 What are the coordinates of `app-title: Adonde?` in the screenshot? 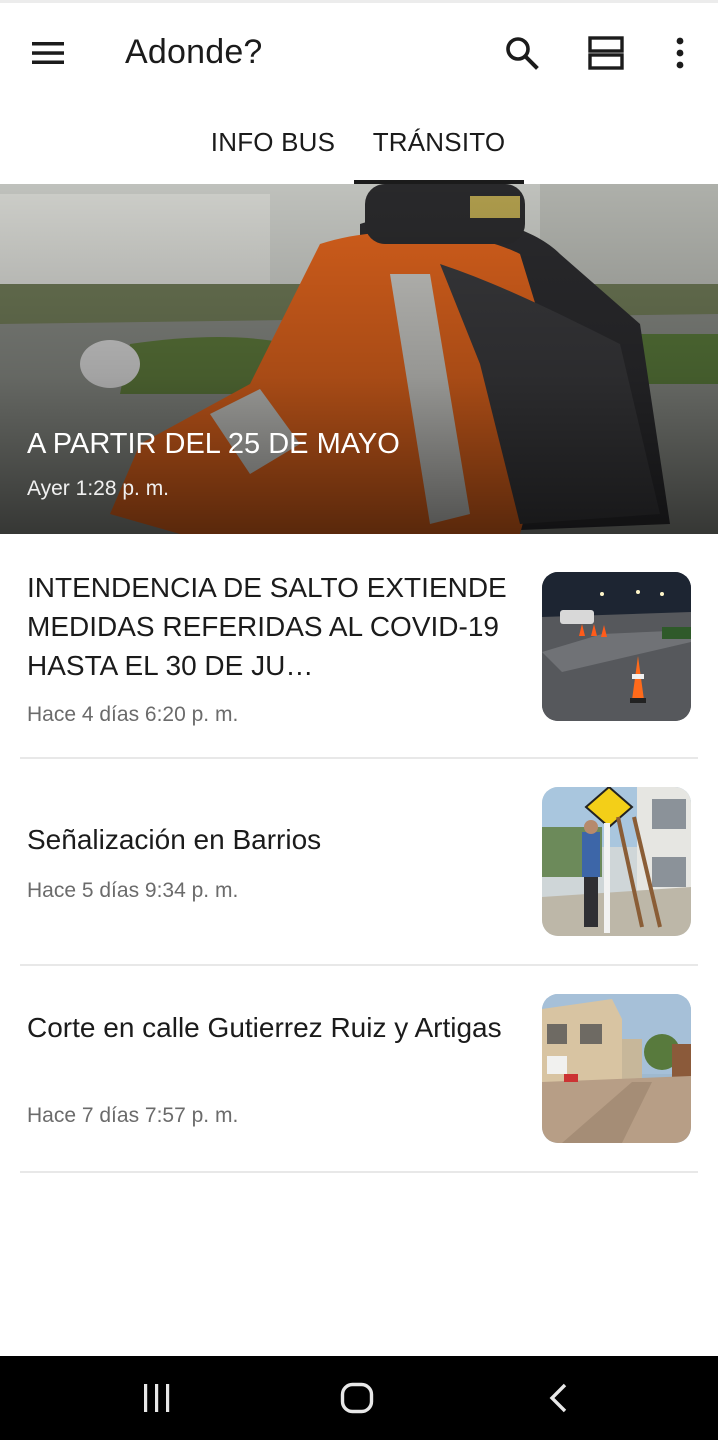 It's located at (194, 52).